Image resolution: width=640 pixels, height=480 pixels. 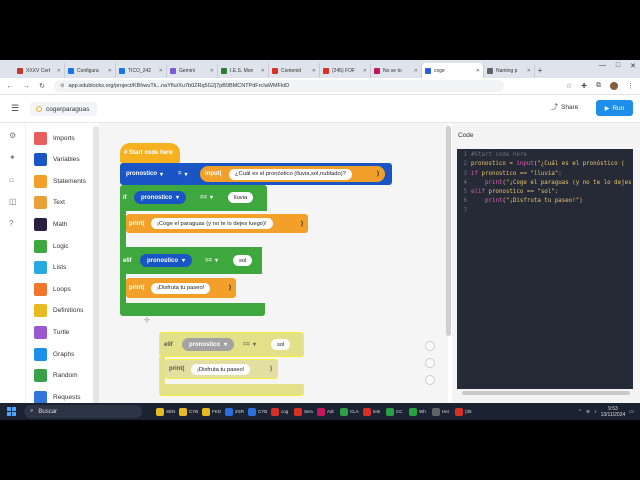 What do you see at coordinates (12, 157) in the screenshot?
I see `lightbulb-icon: ✦` at bounding box center [12, 157].